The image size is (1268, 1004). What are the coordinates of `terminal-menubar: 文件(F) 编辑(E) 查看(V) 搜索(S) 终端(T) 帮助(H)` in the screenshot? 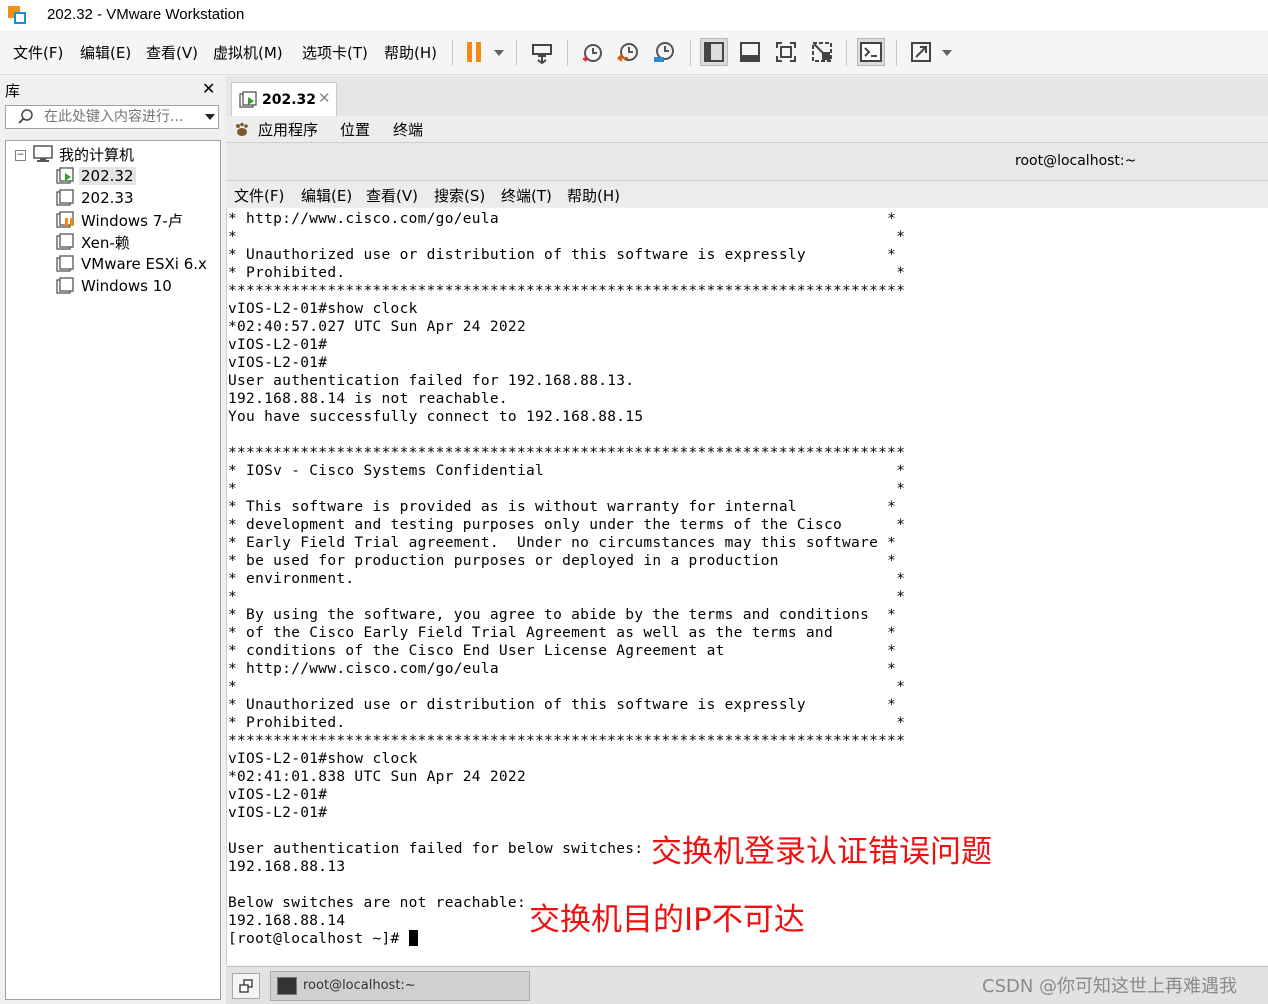 It's located at (747, 194).